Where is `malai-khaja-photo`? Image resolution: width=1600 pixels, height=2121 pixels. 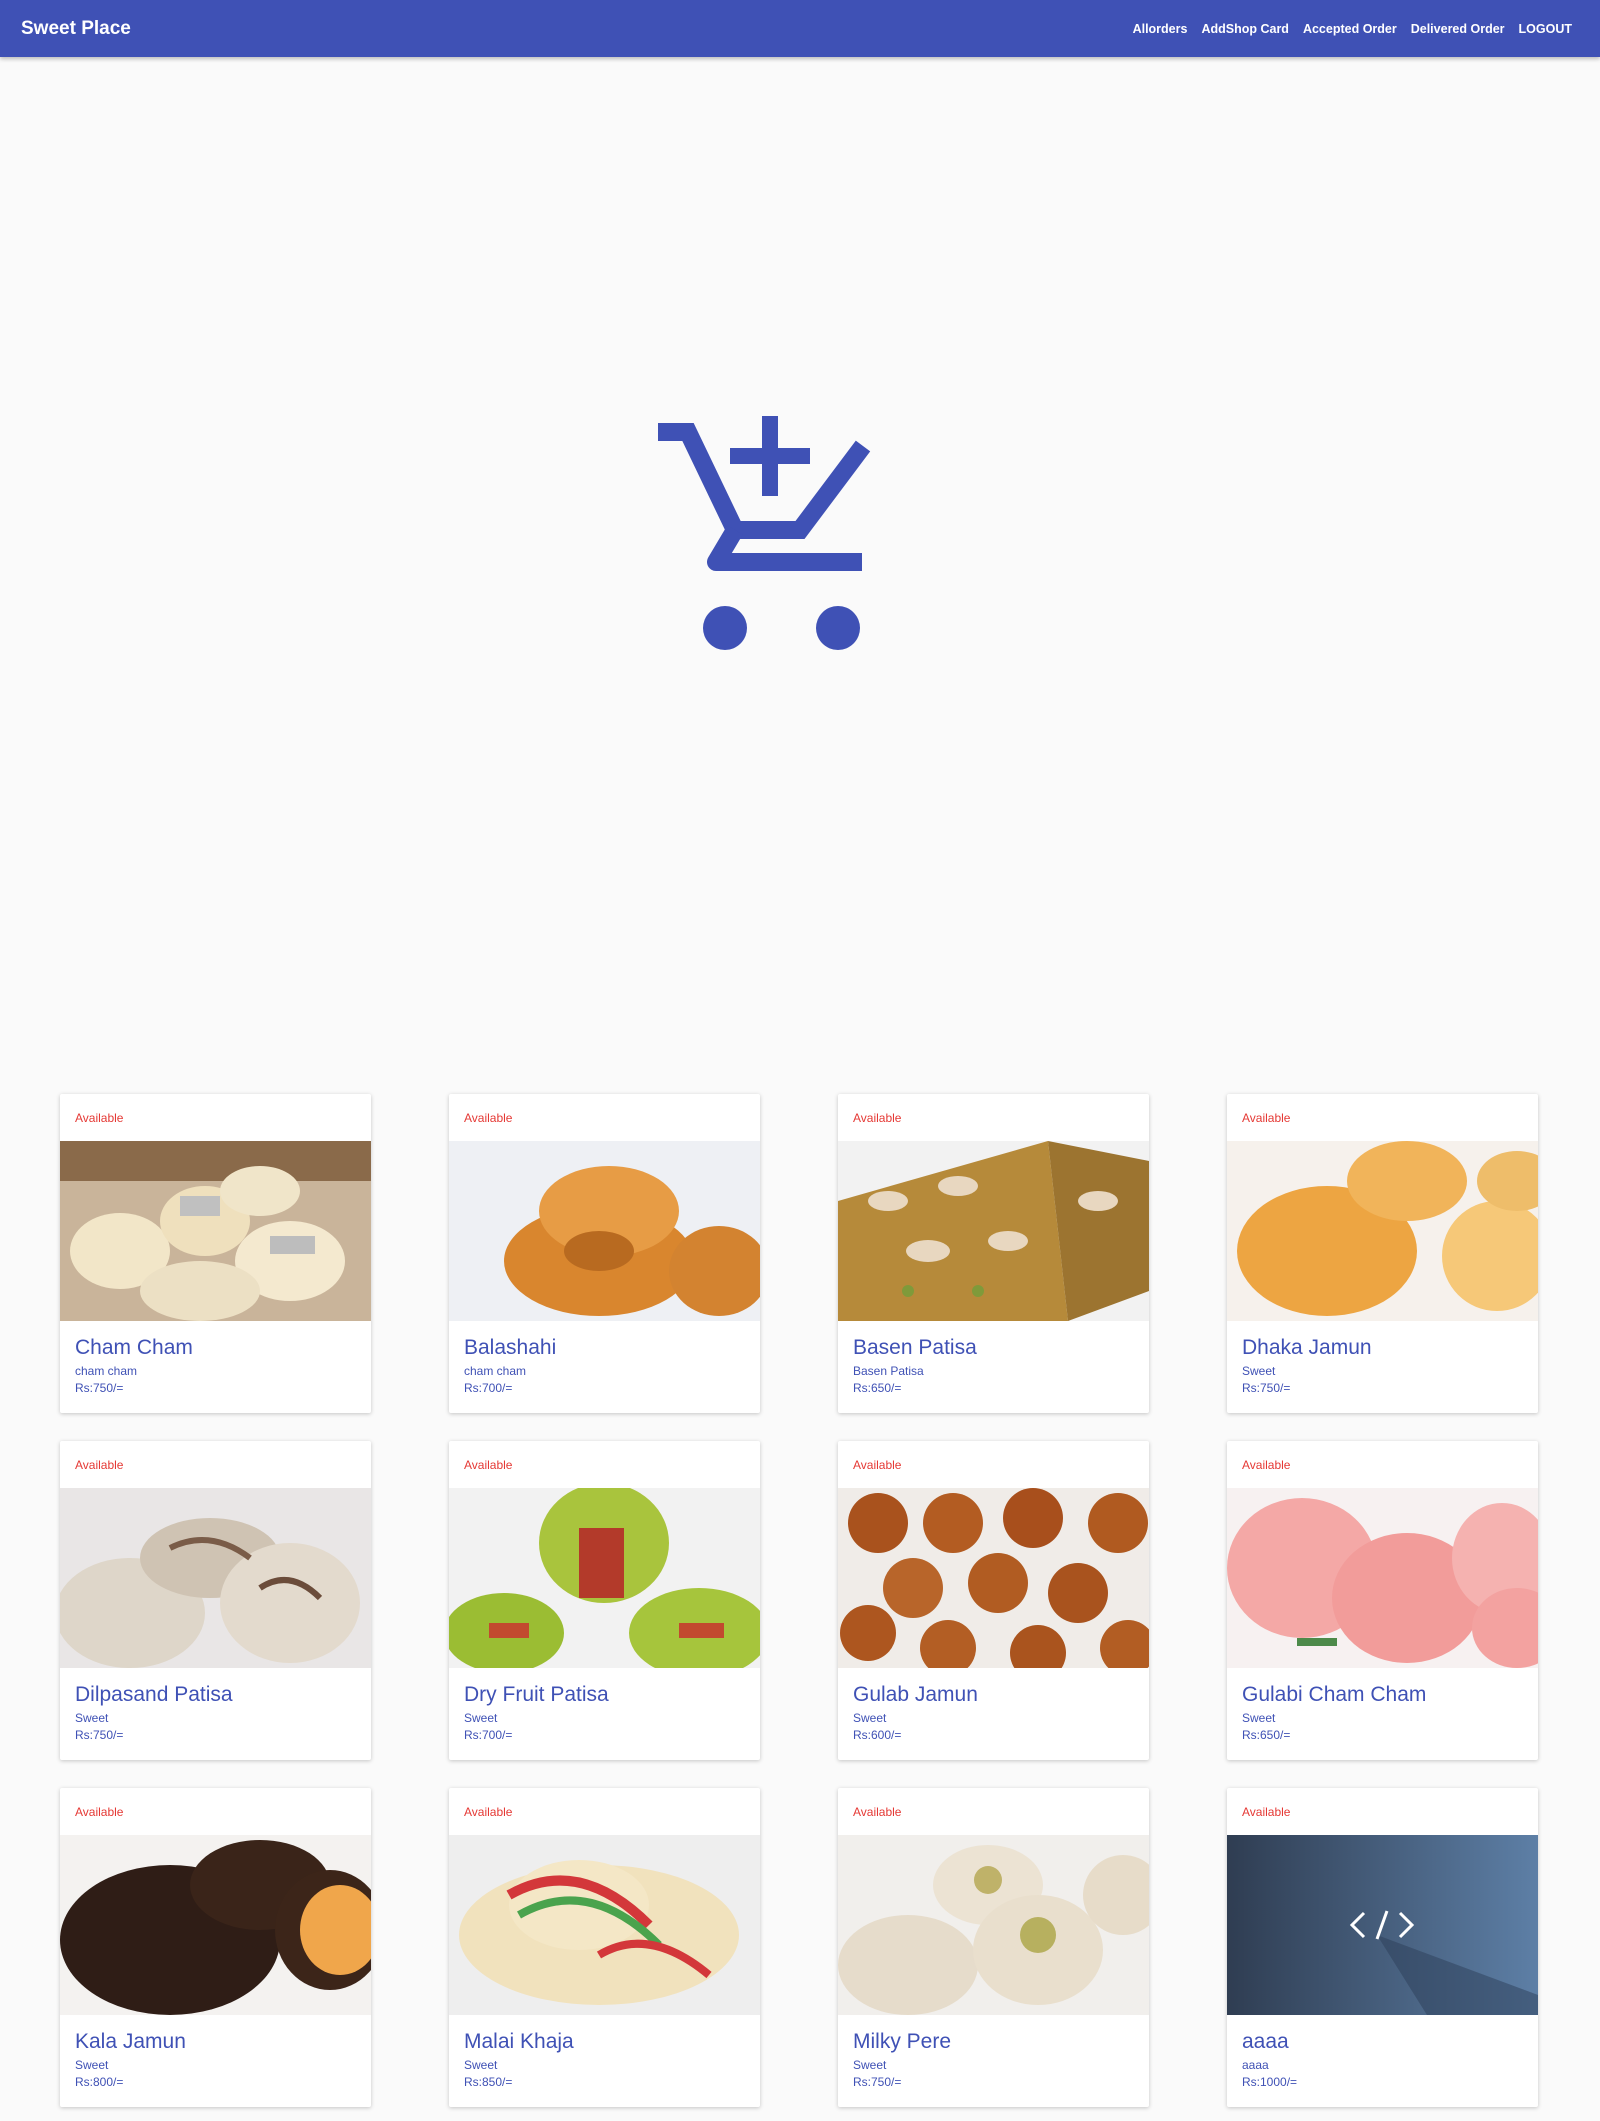
malai-khaja-photo is located at coordinates (604, 1925).